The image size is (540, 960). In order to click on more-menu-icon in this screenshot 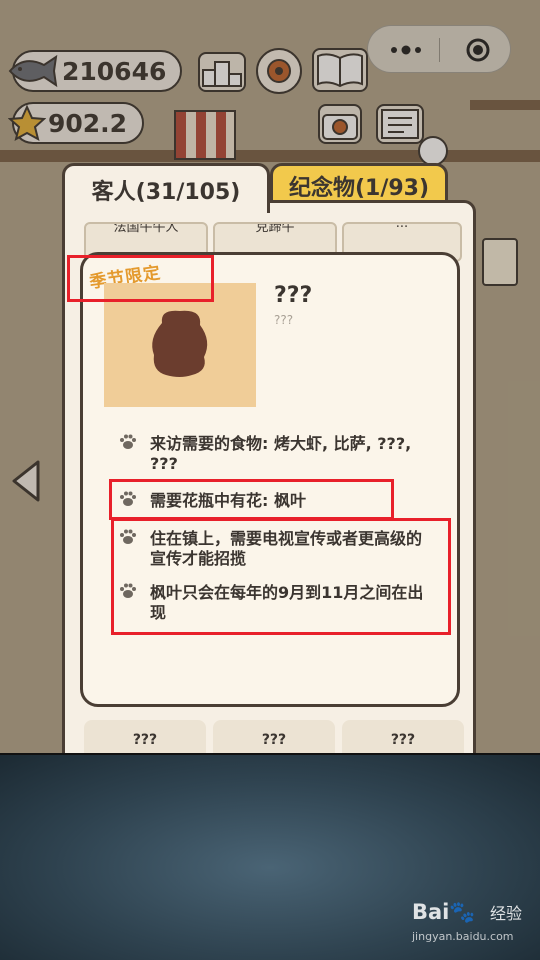, I will do `click(406, 50)`.